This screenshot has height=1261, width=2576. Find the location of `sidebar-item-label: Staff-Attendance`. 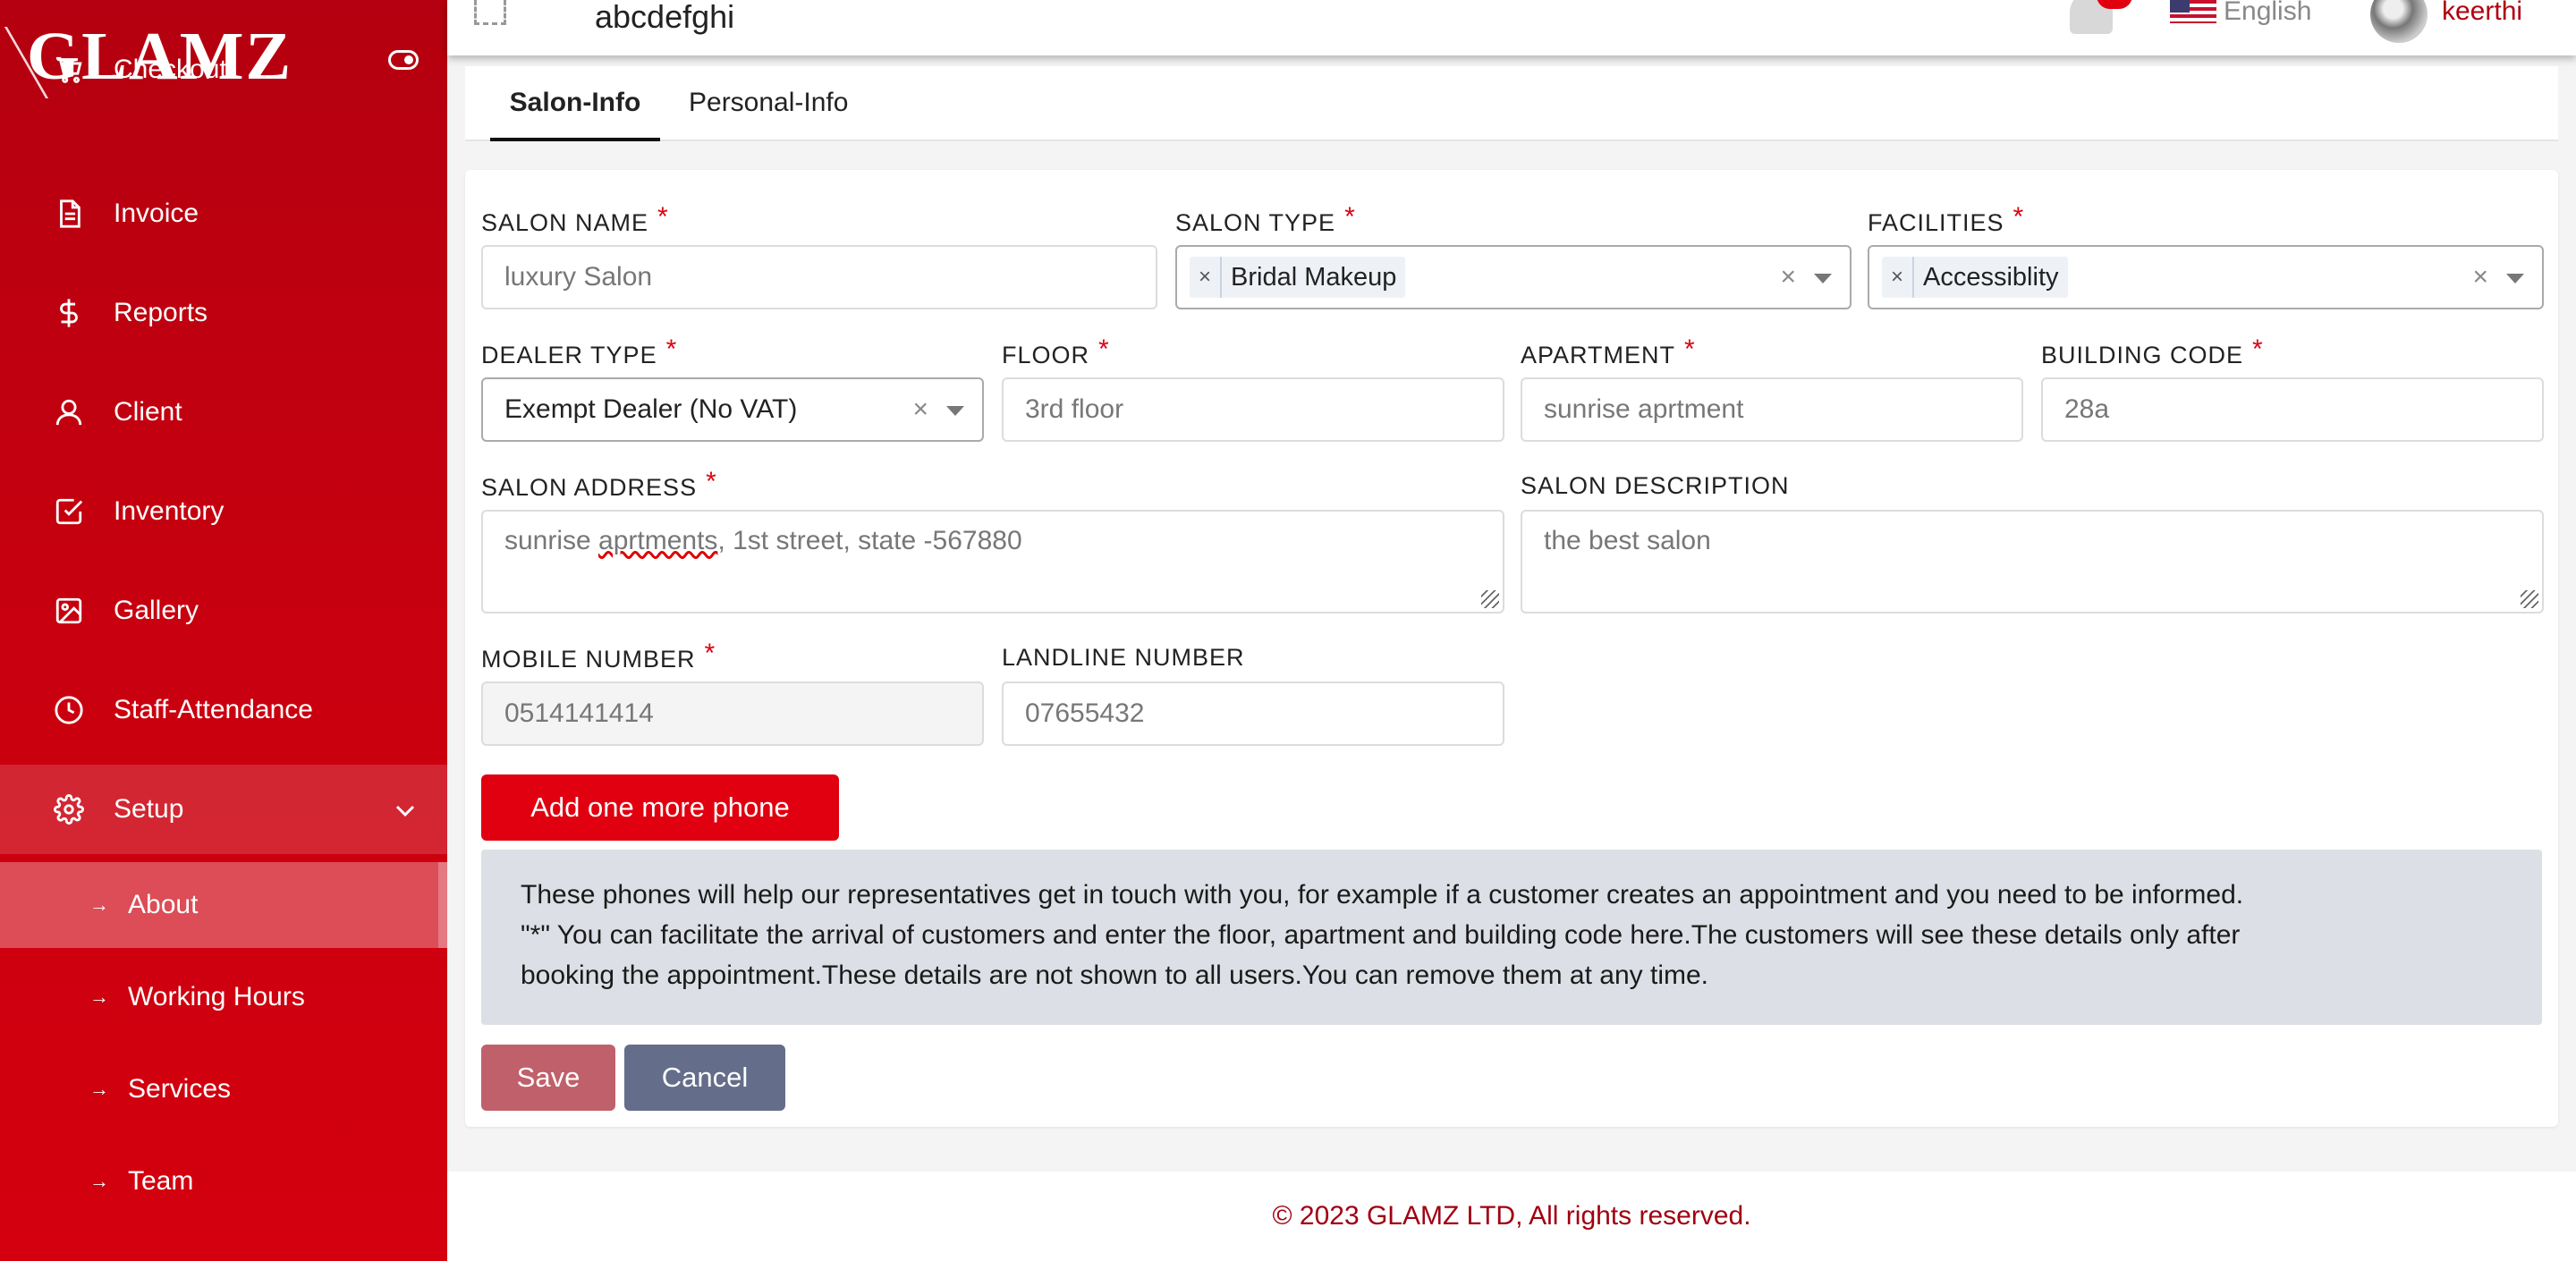

sidebar-item-label: Staff-Attendance is located at coordinates (213, 709).